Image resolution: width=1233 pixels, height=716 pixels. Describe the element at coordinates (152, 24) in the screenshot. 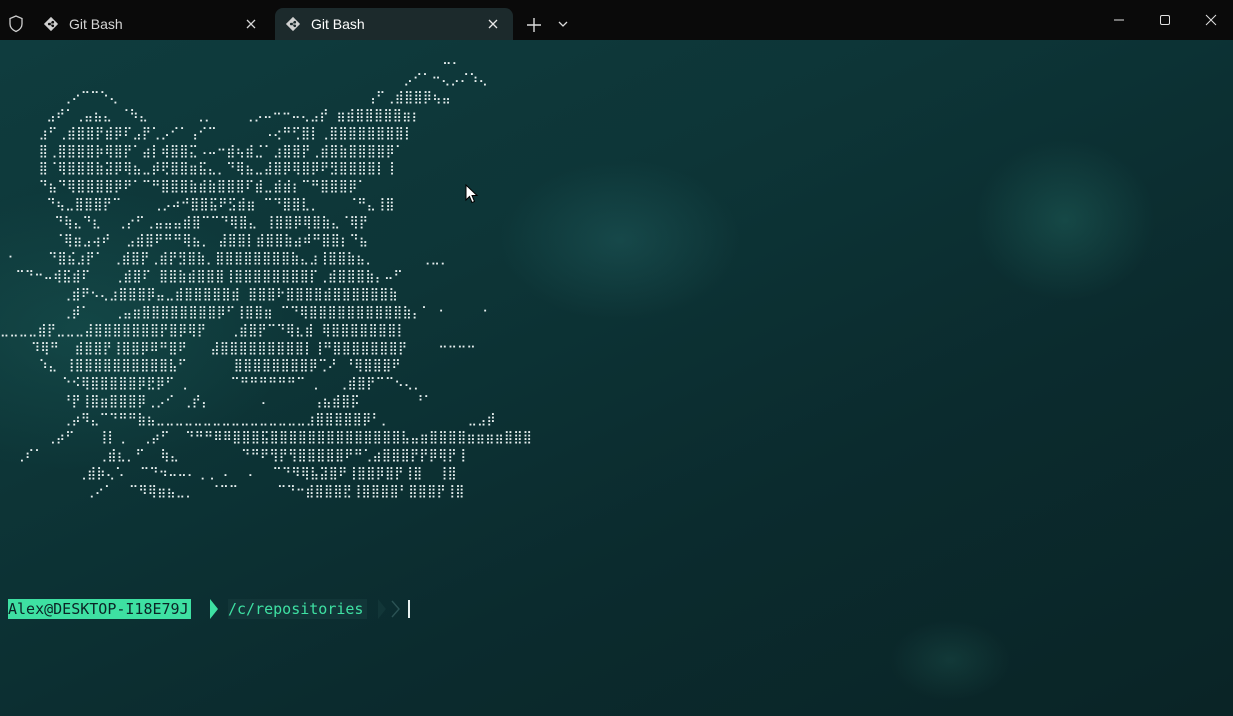

I see `tab-git-bash-1: Git Bash` at that location.